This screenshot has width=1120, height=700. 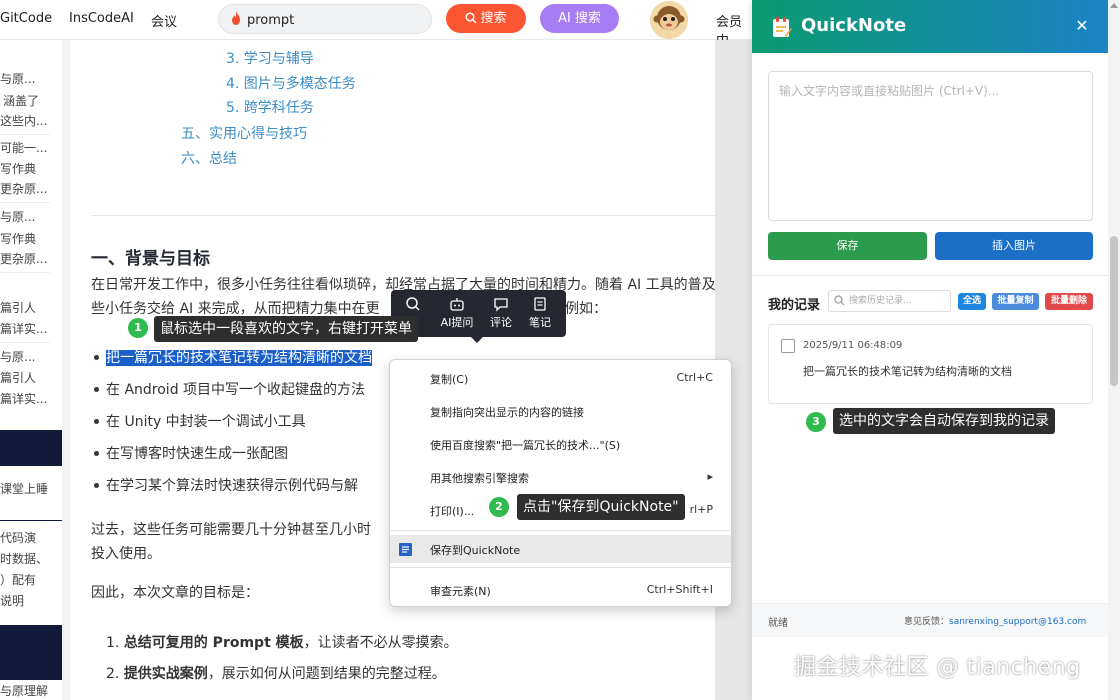 I want to click on close-button: ✕, so click(x=1082, y=26).